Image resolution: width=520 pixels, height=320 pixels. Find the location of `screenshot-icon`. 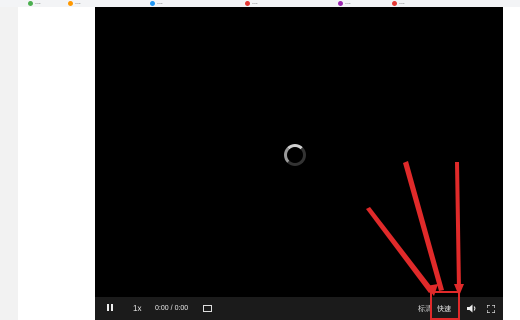

screenshot-icon is located at coordinates (207, 308).